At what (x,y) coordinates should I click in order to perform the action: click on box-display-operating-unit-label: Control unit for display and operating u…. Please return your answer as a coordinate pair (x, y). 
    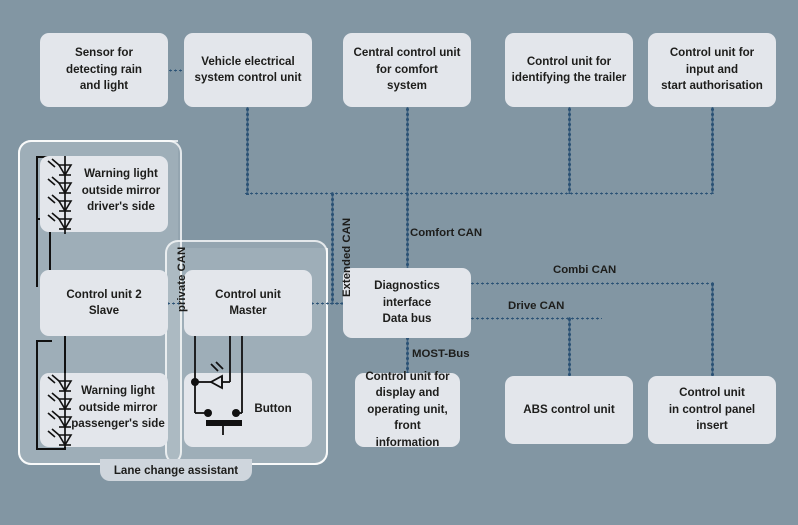
    Looking at the image, I should click on (407, 409).